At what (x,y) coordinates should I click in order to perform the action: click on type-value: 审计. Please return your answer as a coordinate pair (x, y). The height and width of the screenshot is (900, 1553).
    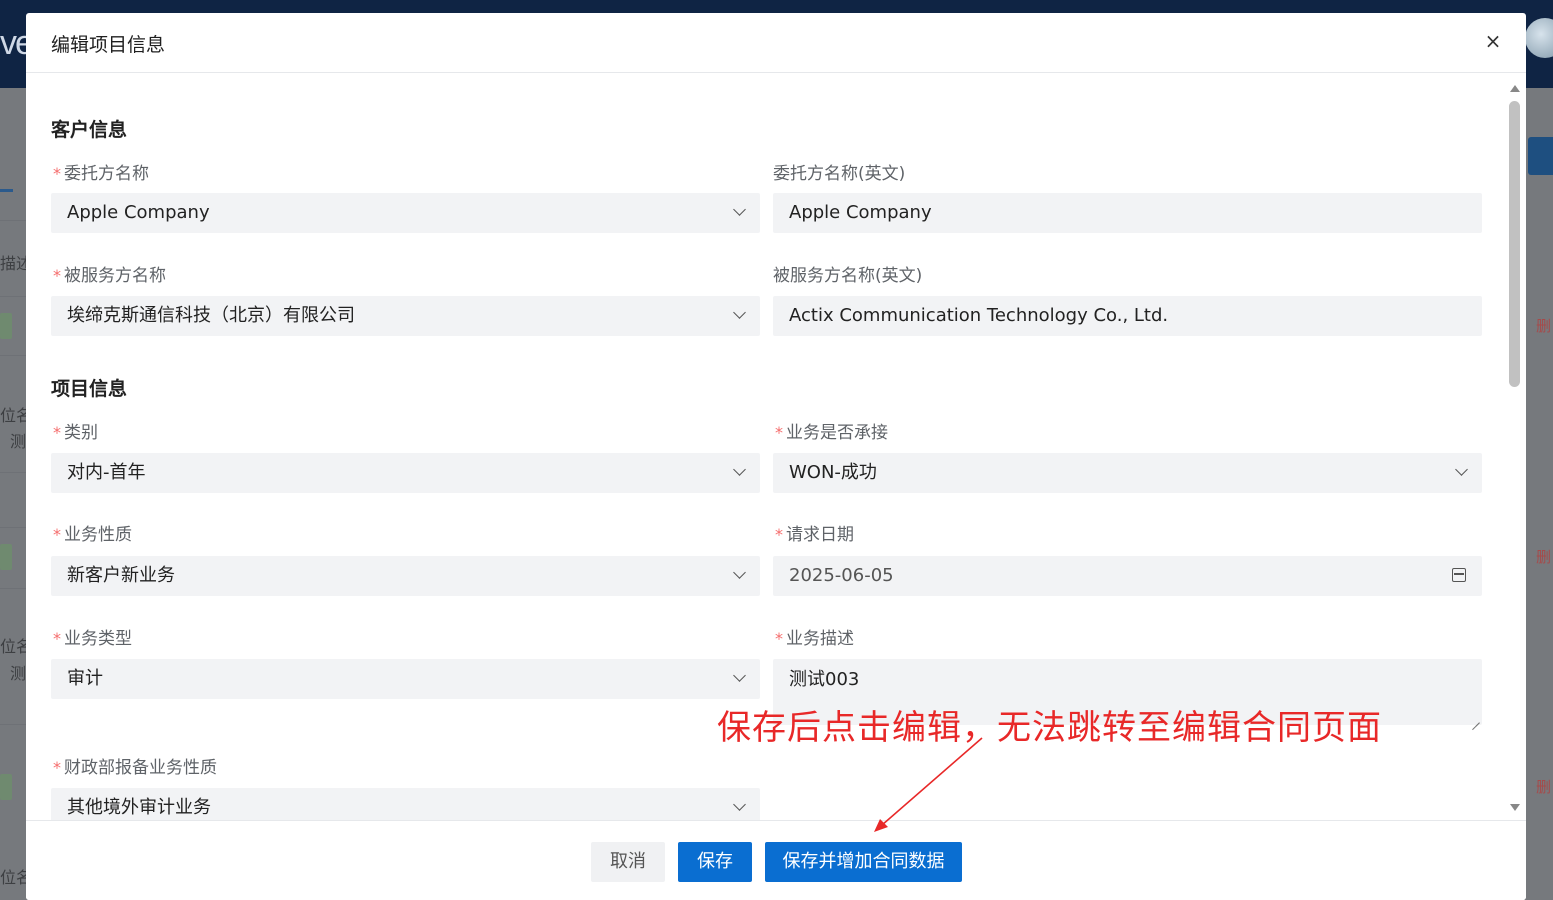
    Looking at the image, I should click on (85, 678).